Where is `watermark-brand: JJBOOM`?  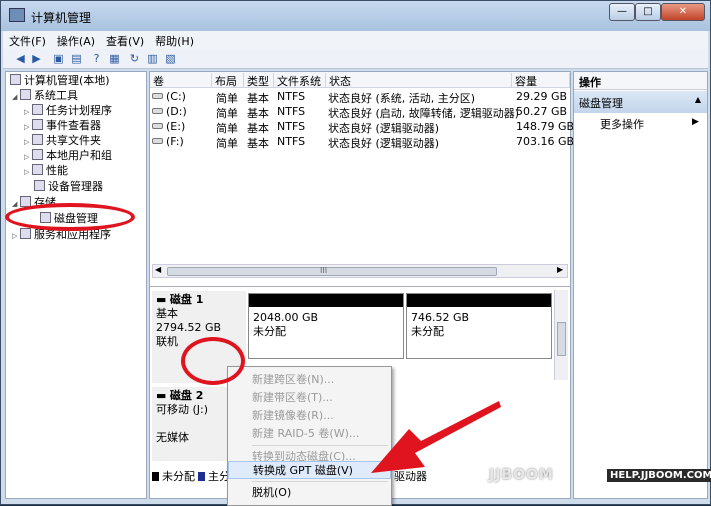 watermark-brand: JJBOOM is located at coordinates (521, 475).